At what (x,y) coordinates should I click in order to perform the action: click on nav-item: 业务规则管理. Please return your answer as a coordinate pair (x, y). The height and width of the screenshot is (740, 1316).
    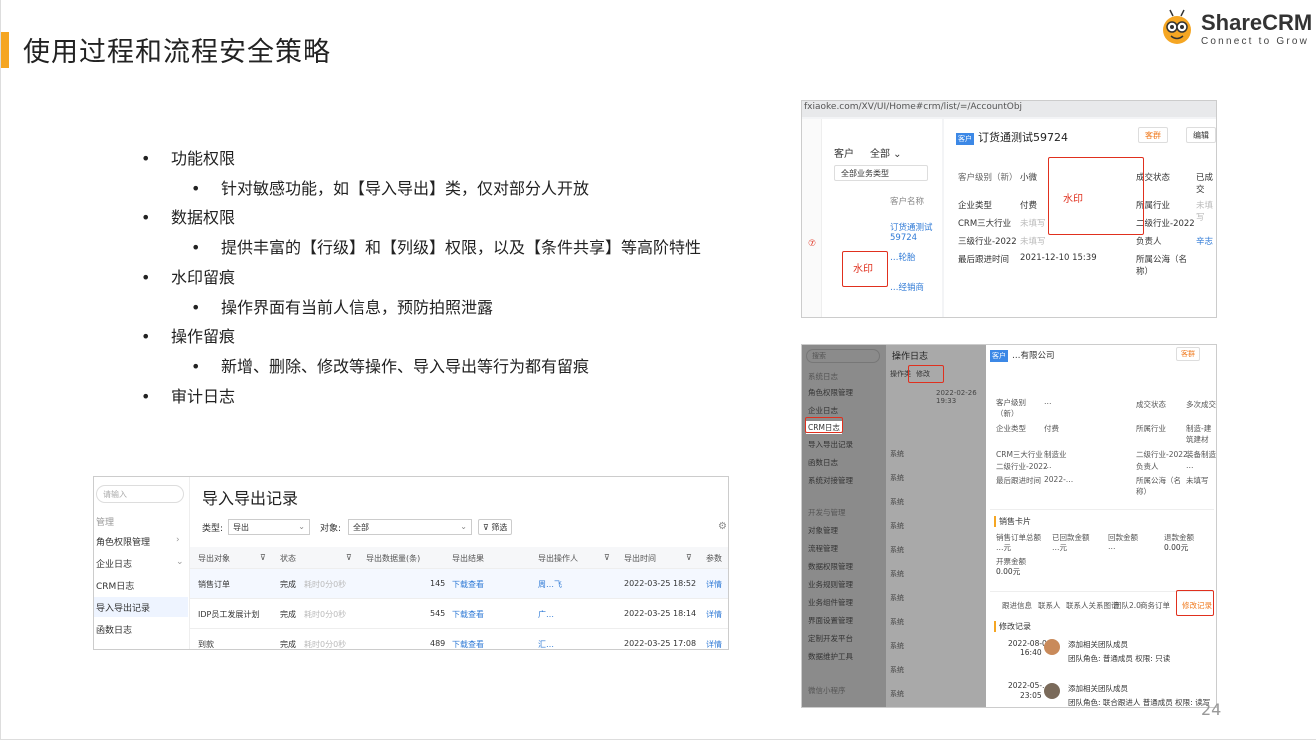
    Looking at the image, I should click on (830, 584).